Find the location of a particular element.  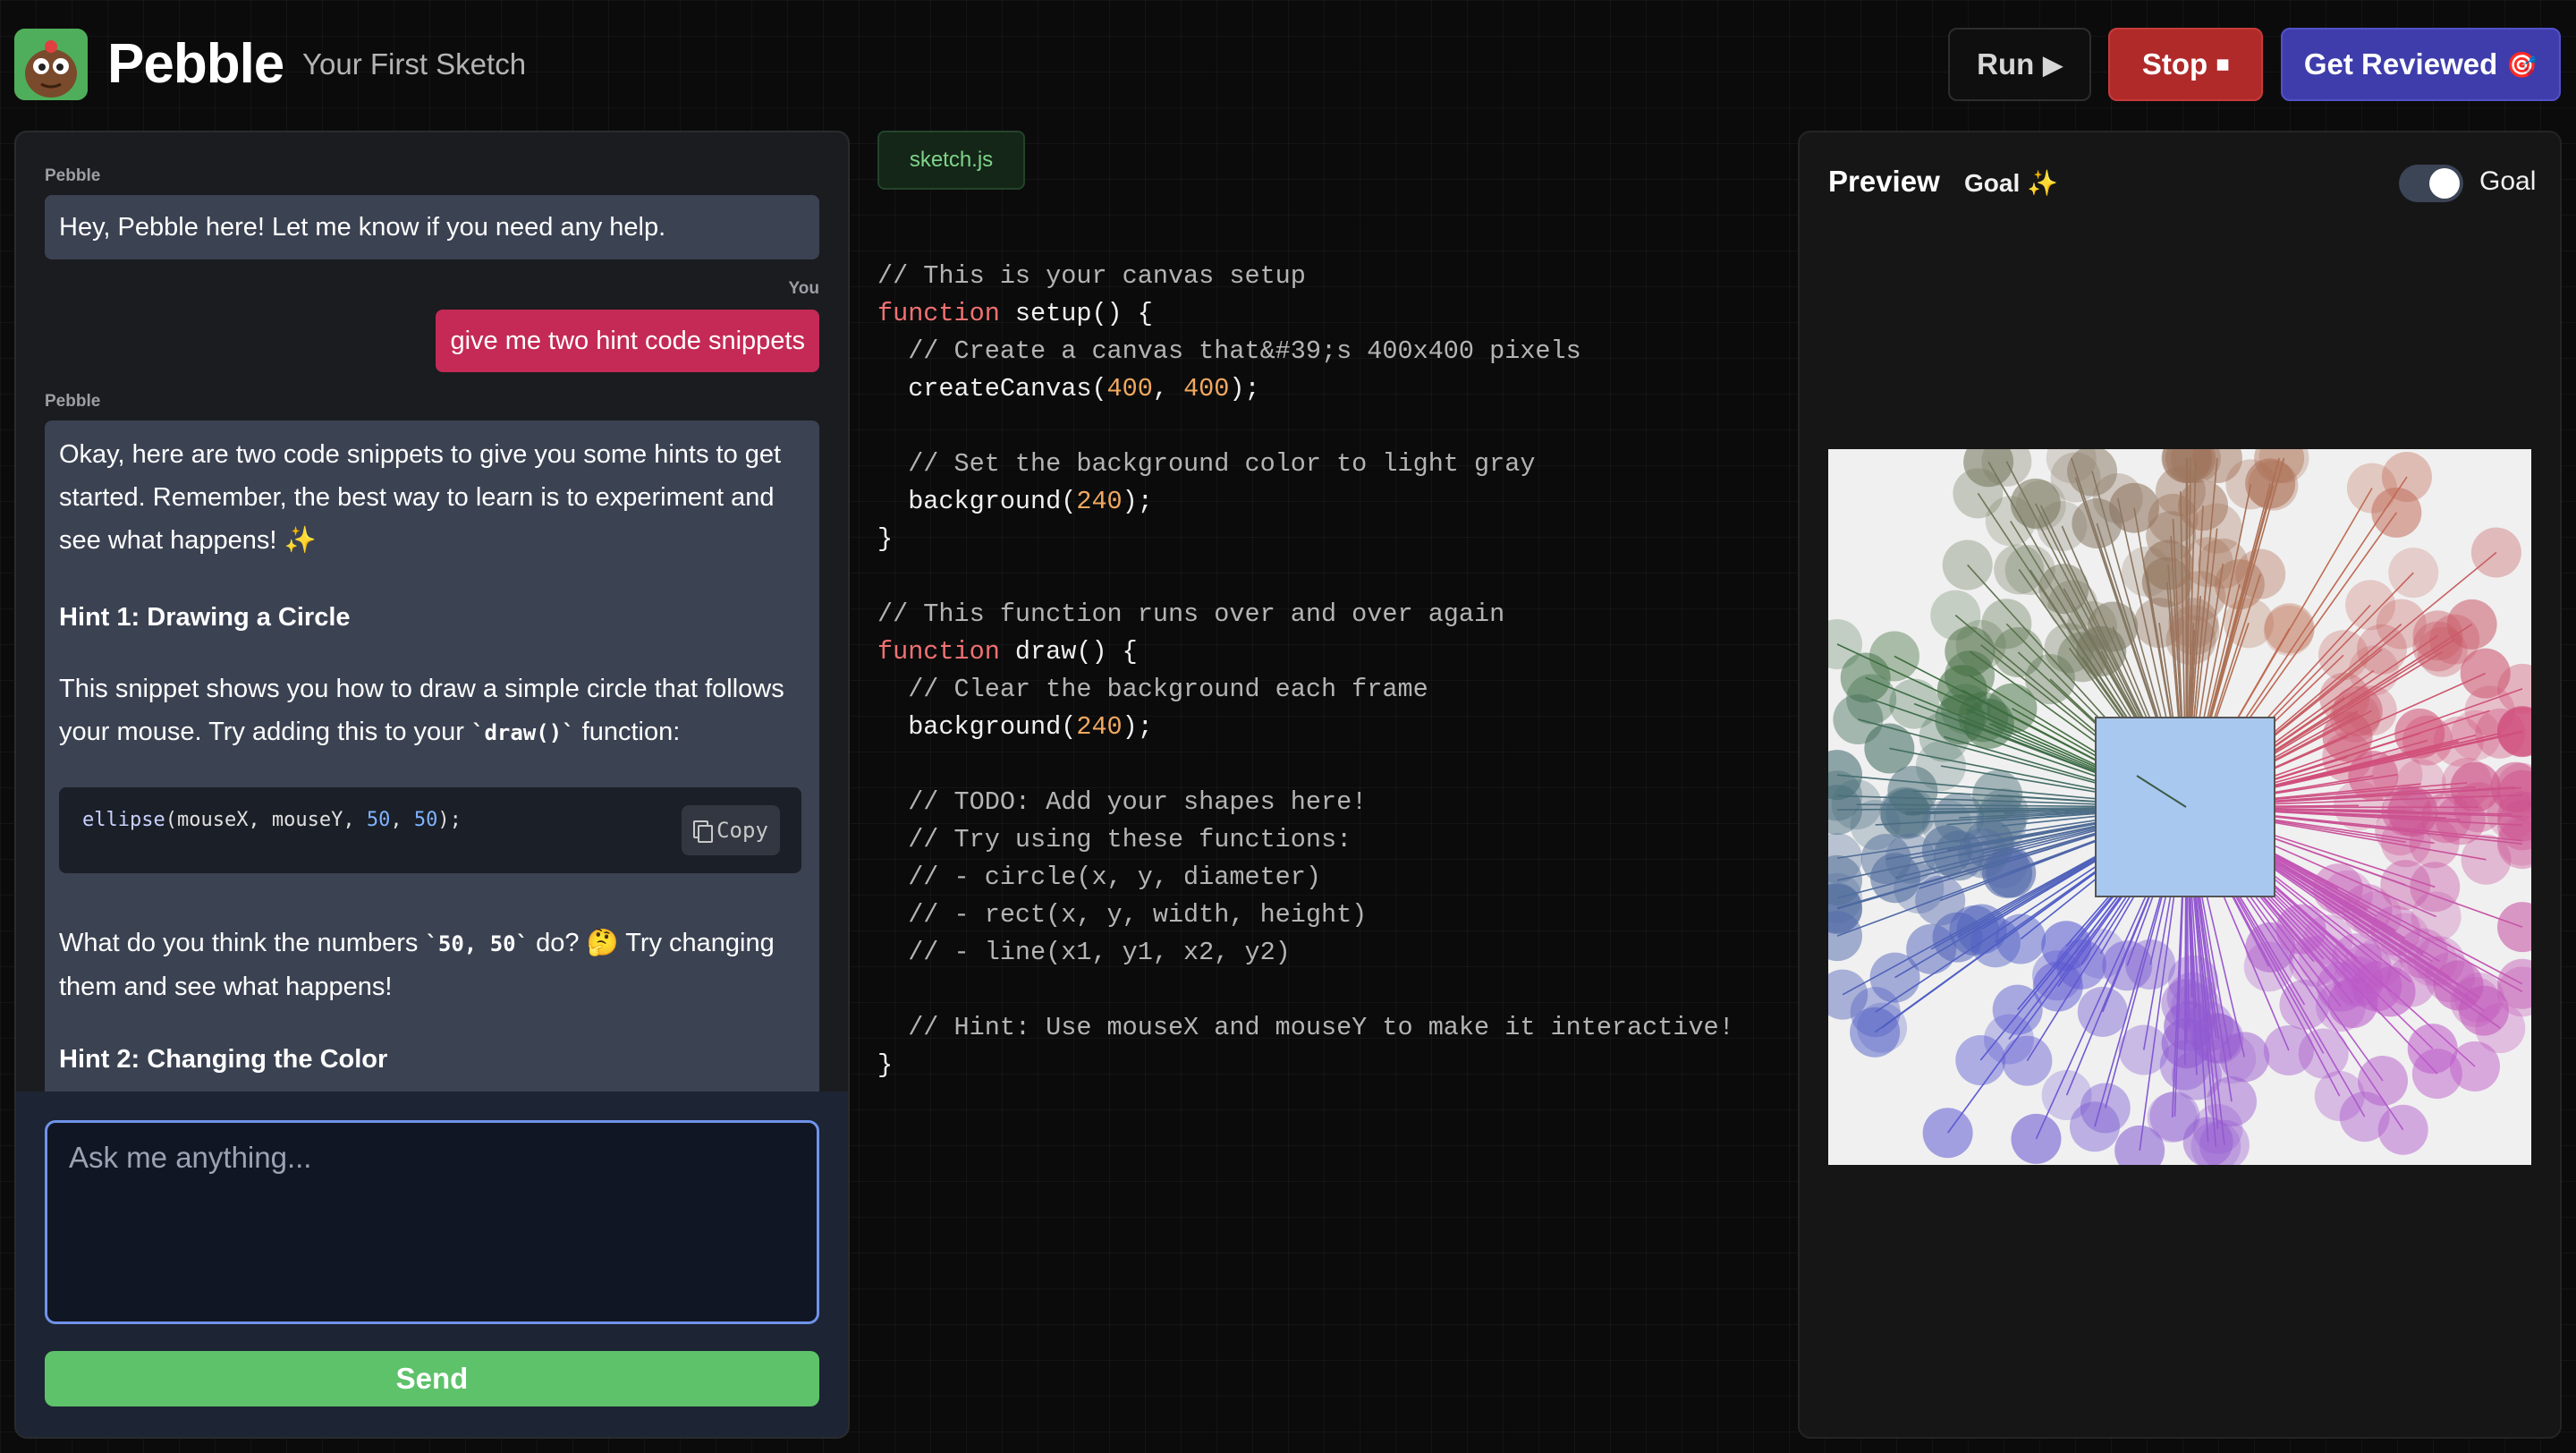

tab-sketch-js: sketch.js is located at coordinates (951, 160).